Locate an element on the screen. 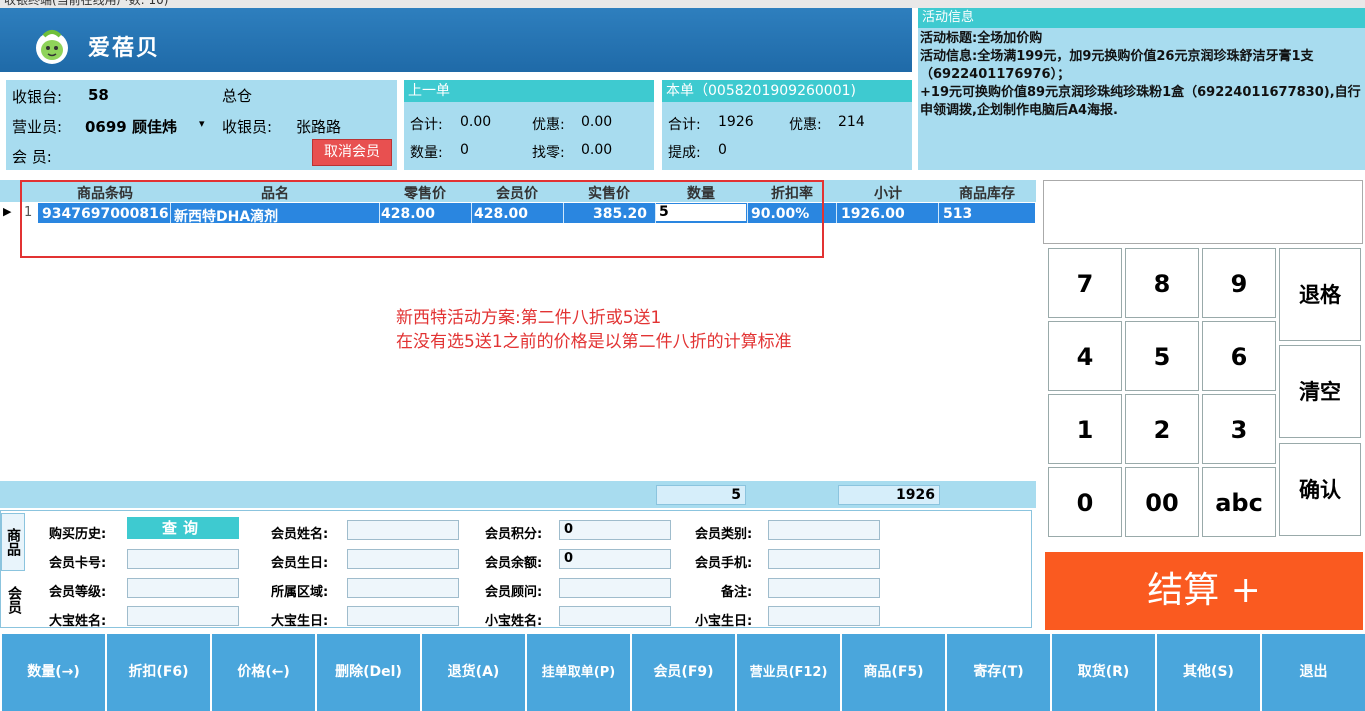  previous-order-heading: 上一单 is located at coordinates (529, 91).